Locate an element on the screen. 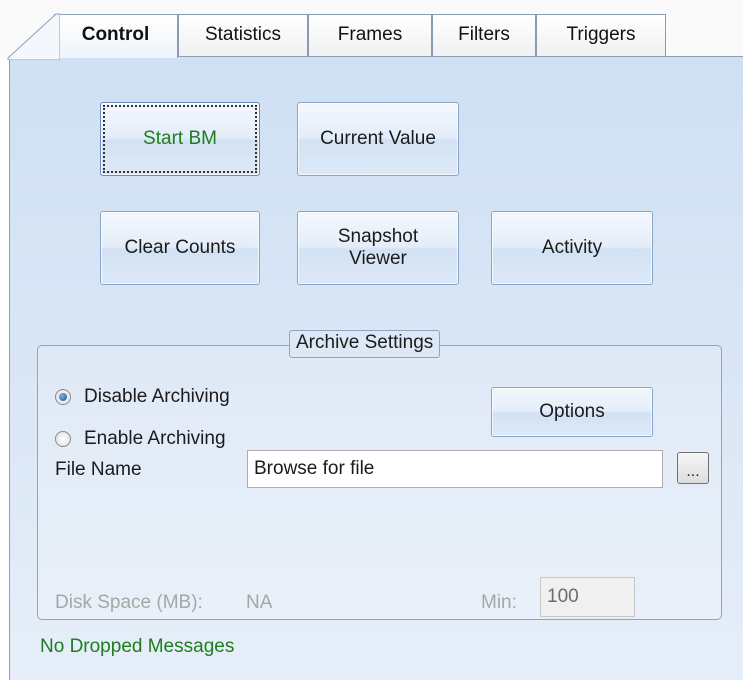 The image size is (743, 680). tab-frames: Frames is located at coordinates (370, 36).